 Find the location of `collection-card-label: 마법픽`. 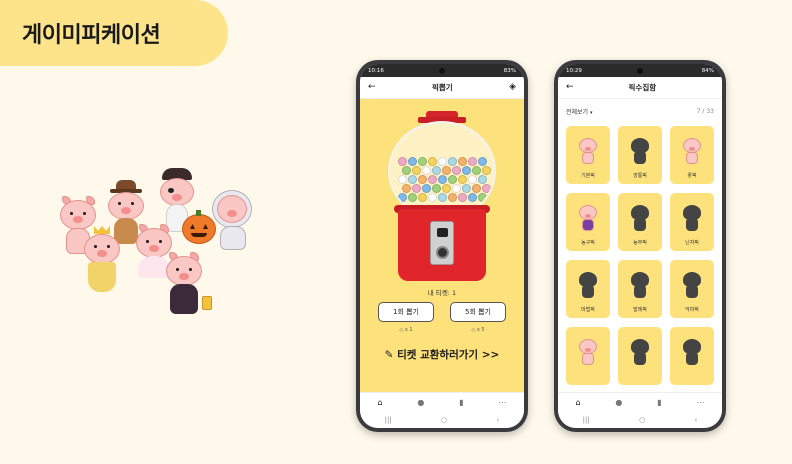

collection-card-label: 마법픽 is located at coordinates (588, 310).